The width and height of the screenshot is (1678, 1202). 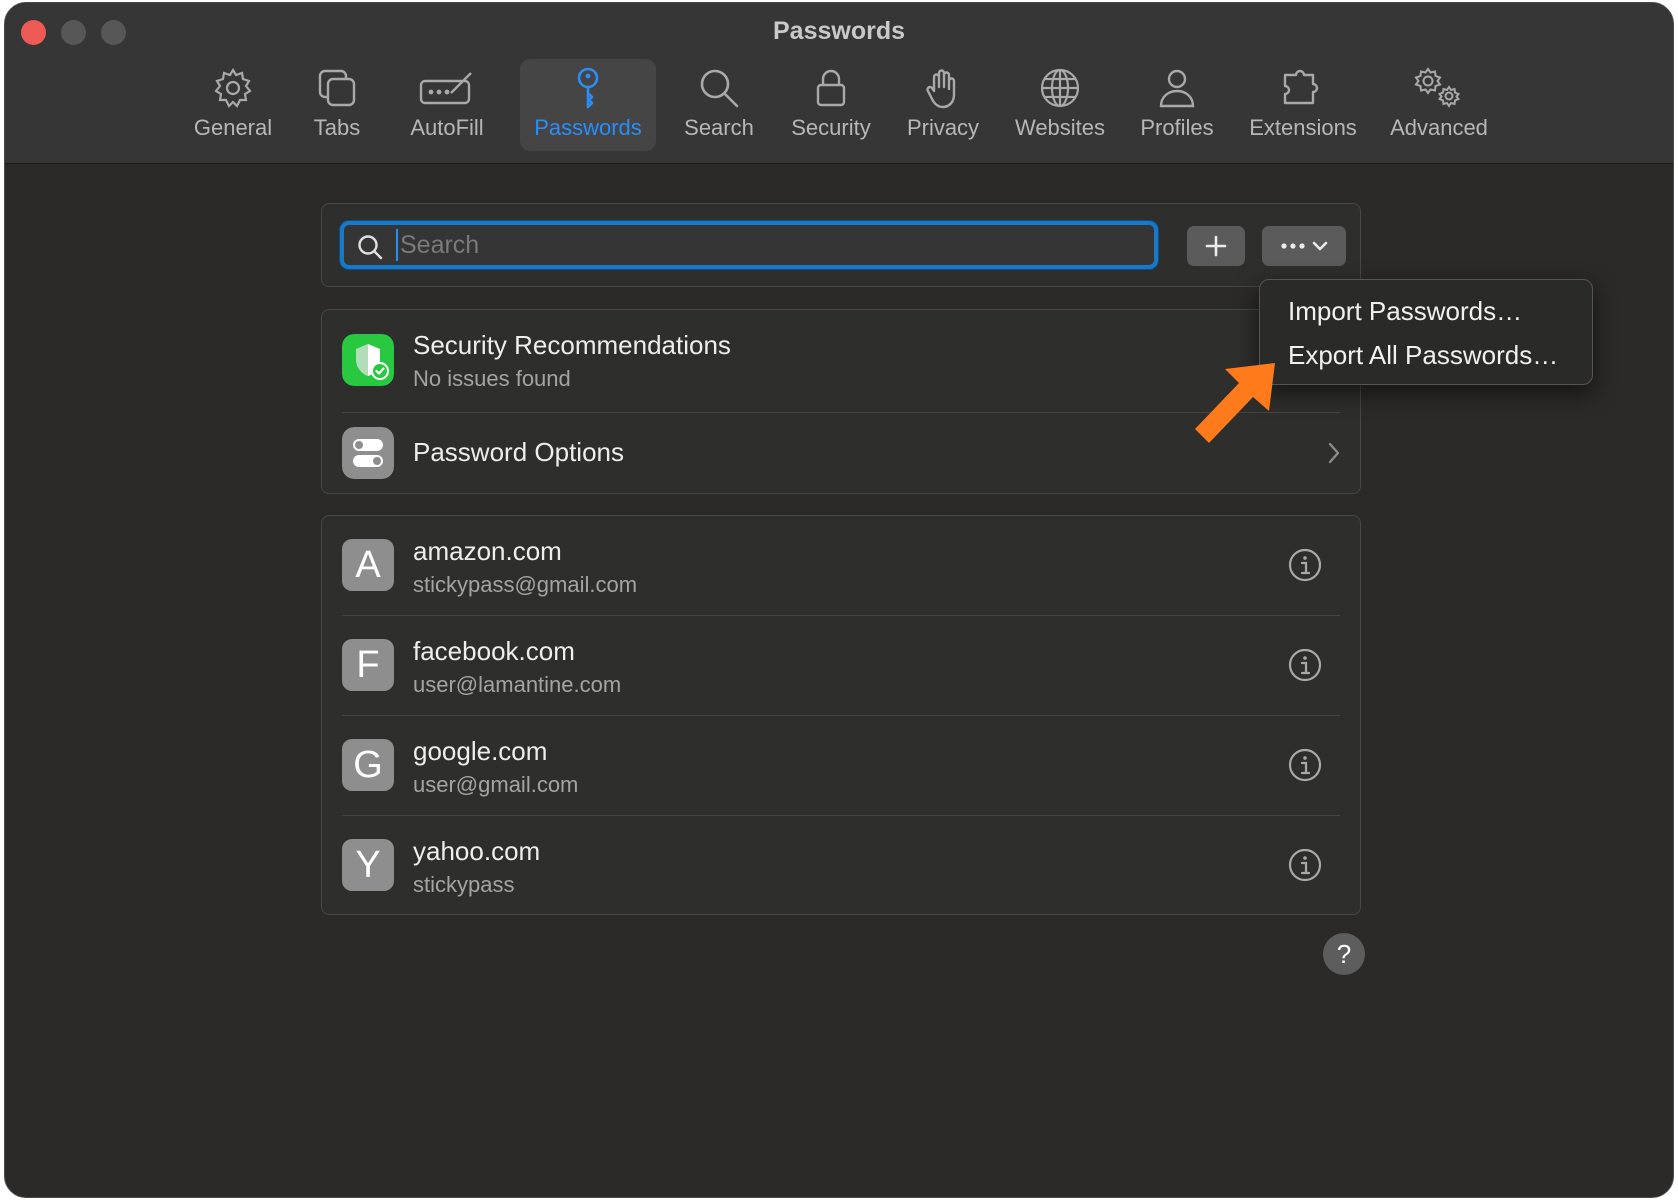 I want to click on list-item: F facebook.com user@lamantine.com, so click(x=841, y=665).